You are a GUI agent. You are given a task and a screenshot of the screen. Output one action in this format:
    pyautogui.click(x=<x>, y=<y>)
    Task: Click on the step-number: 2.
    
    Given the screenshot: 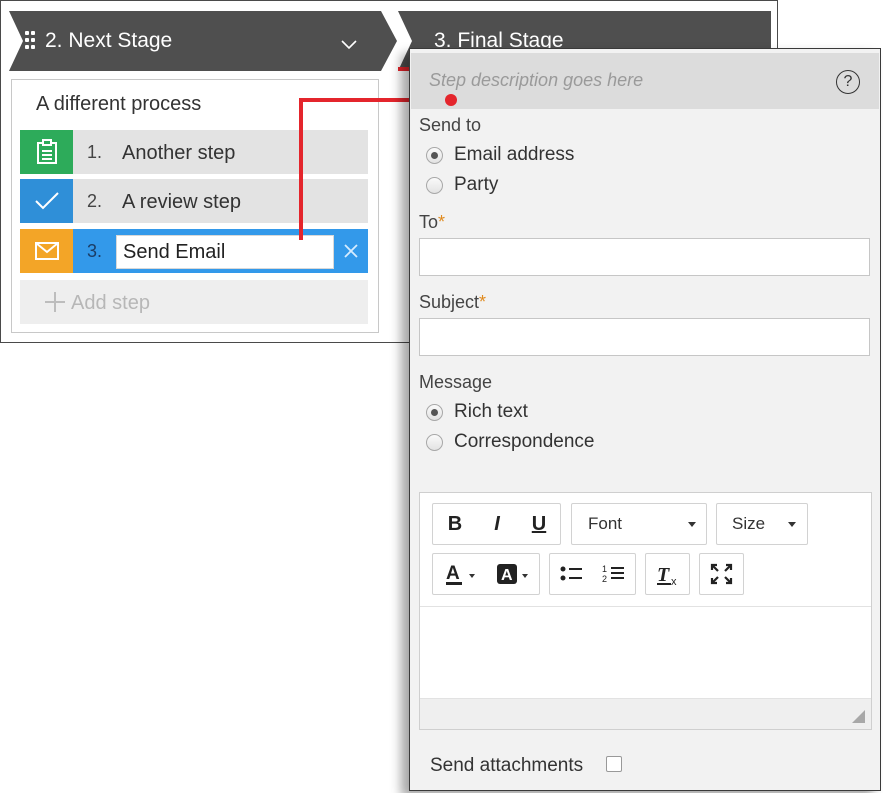 What is the action you would take?
    pyautogui.click(x=95, y=201)
    